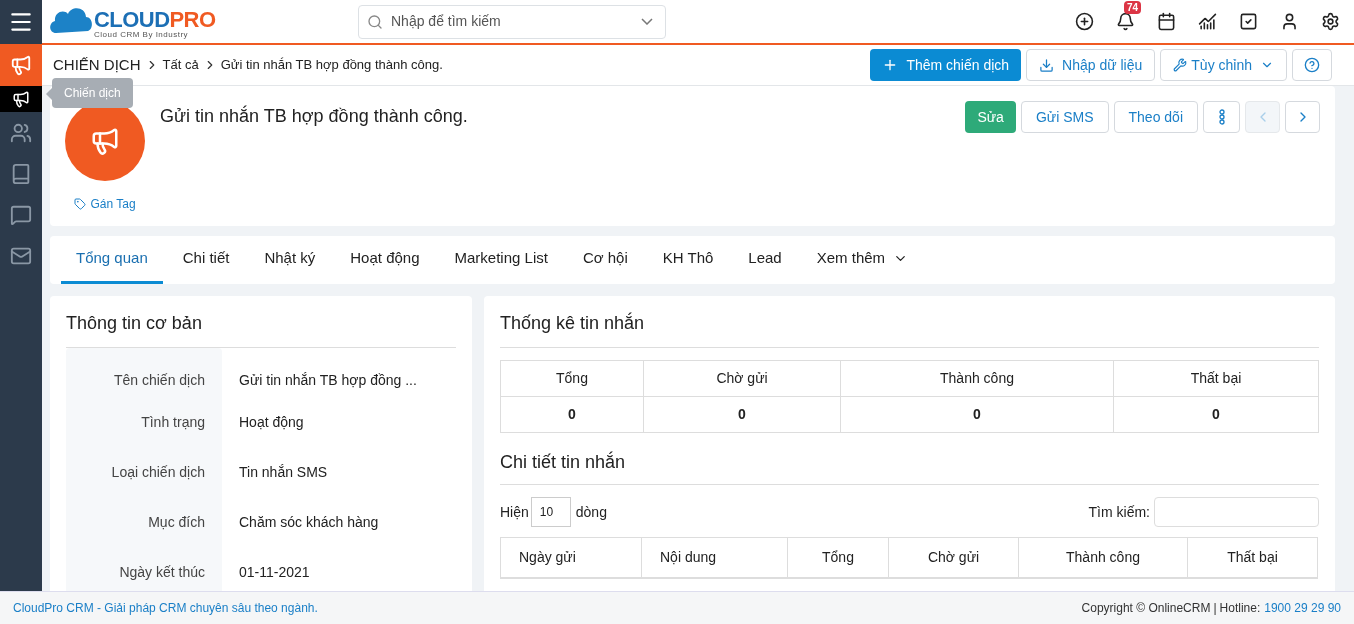  What do you see at coordinates (647, 21) in the screenshot?
I see `caret-icon` at bounding box center [647, 21].